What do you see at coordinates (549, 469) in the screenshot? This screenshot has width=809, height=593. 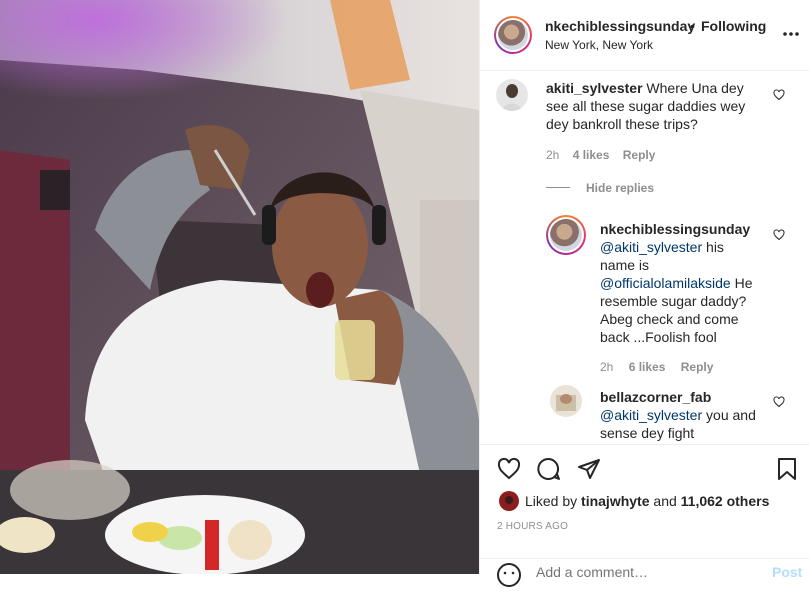 I see `comment-icon` at bounding box center [549, 469].